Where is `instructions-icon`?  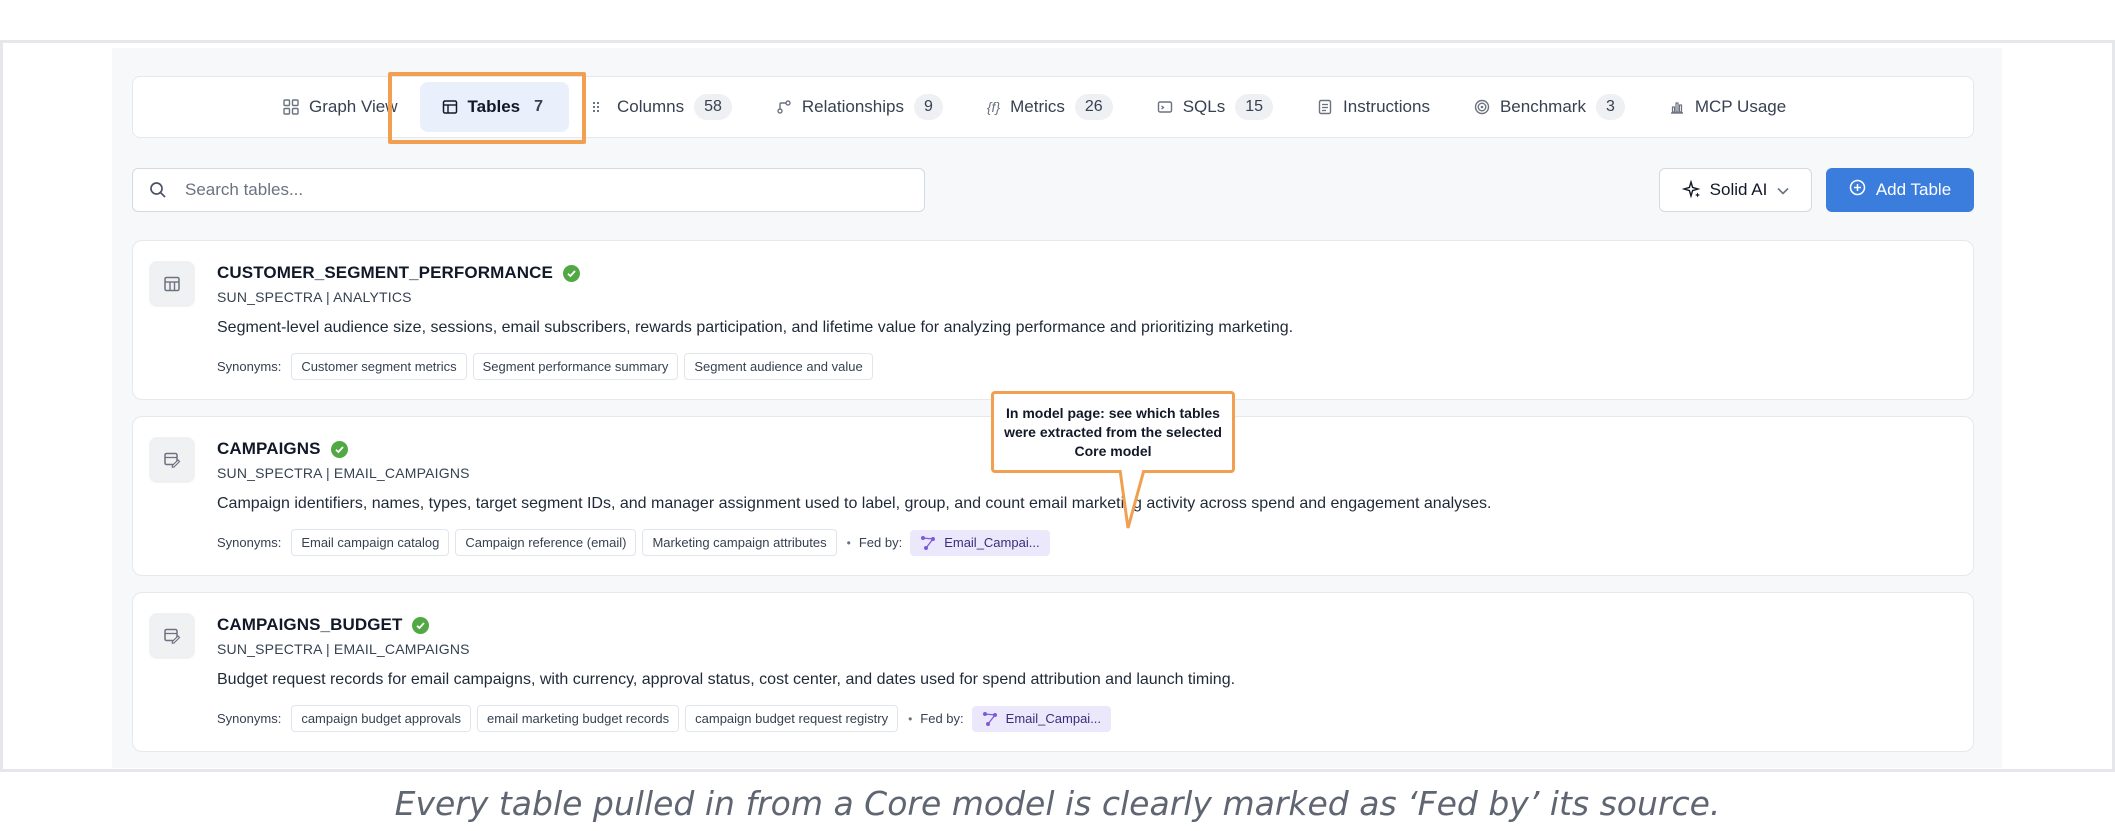 instructions-icon is located at coordinates (1325, 107).